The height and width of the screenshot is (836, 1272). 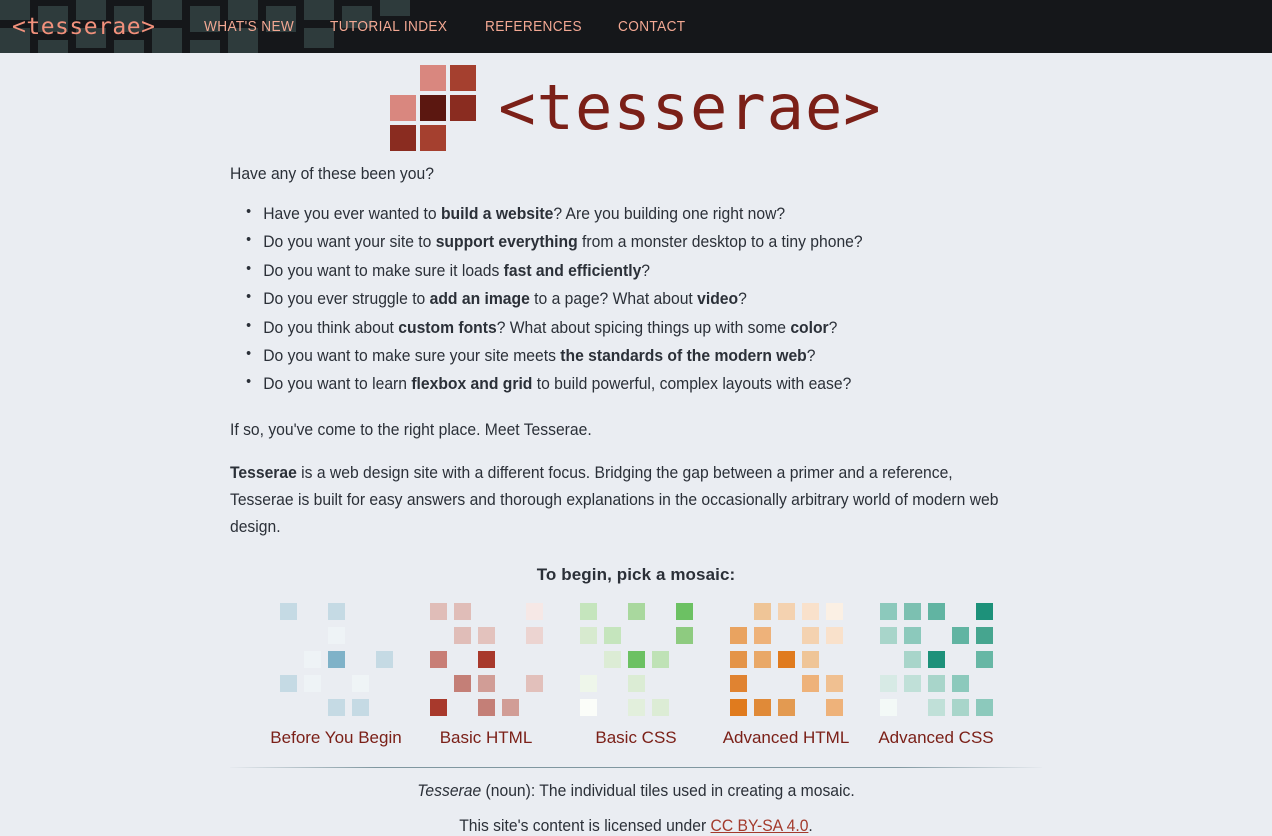 What do you see at coordinates (652, 27) in the screenshot?
I see `nav-link-contact: CONTACT` at bounding box center [652, 27].